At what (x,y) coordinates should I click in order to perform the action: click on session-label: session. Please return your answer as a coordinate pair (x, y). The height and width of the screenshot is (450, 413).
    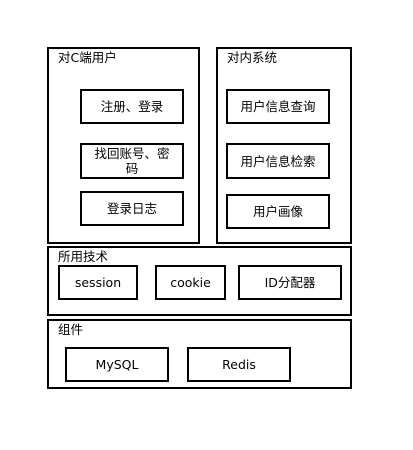
    Looking at the image, I should click on (98, 282).